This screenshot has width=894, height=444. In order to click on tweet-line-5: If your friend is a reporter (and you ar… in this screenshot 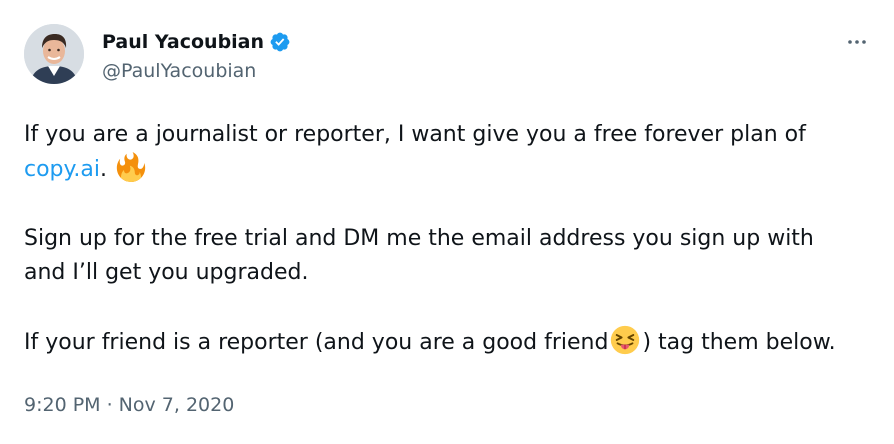, I will do `click(449, 342)`.